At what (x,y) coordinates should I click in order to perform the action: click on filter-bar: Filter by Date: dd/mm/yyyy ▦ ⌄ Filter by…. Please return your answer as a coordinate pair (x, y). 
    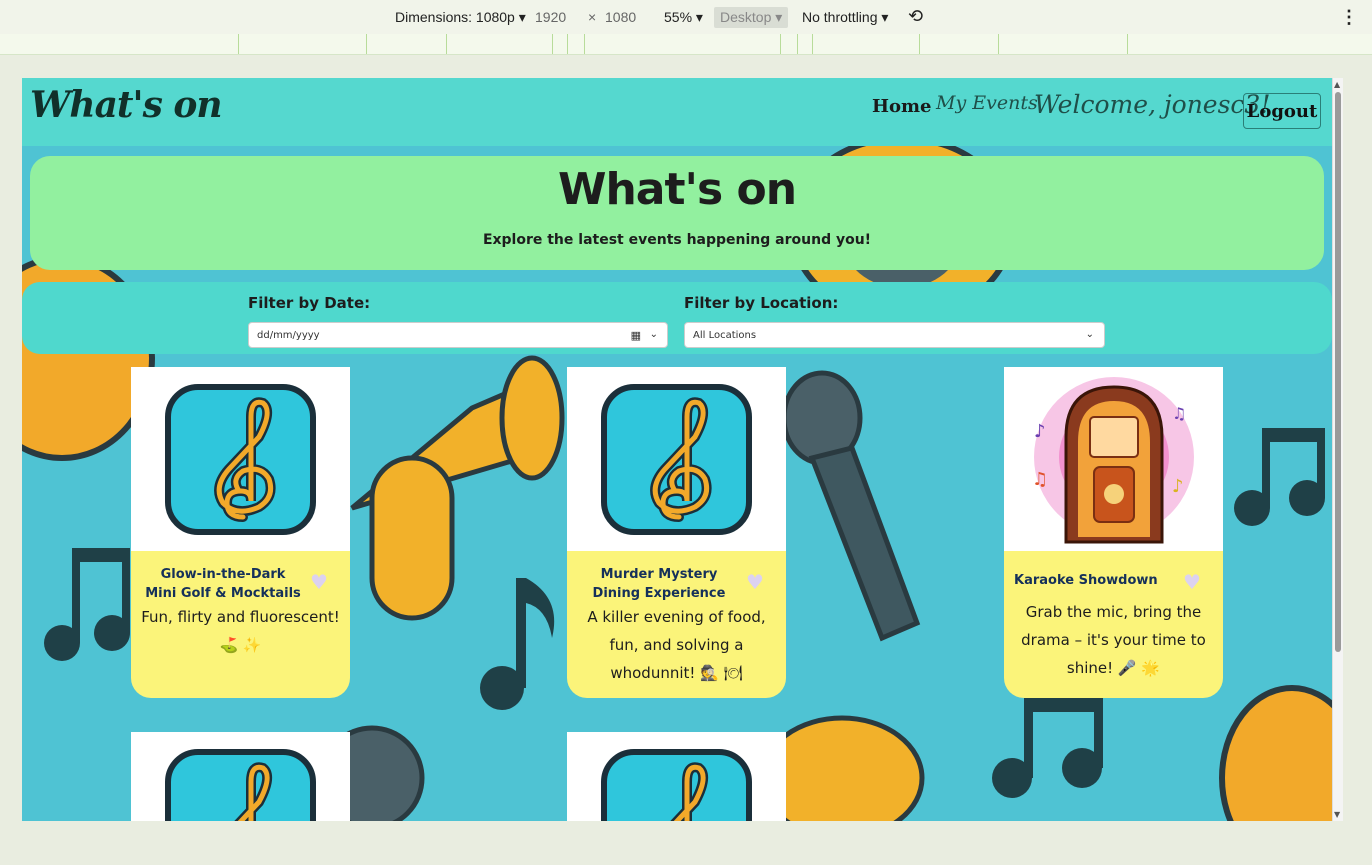
    Looking at the image, I should click on (677, 318).